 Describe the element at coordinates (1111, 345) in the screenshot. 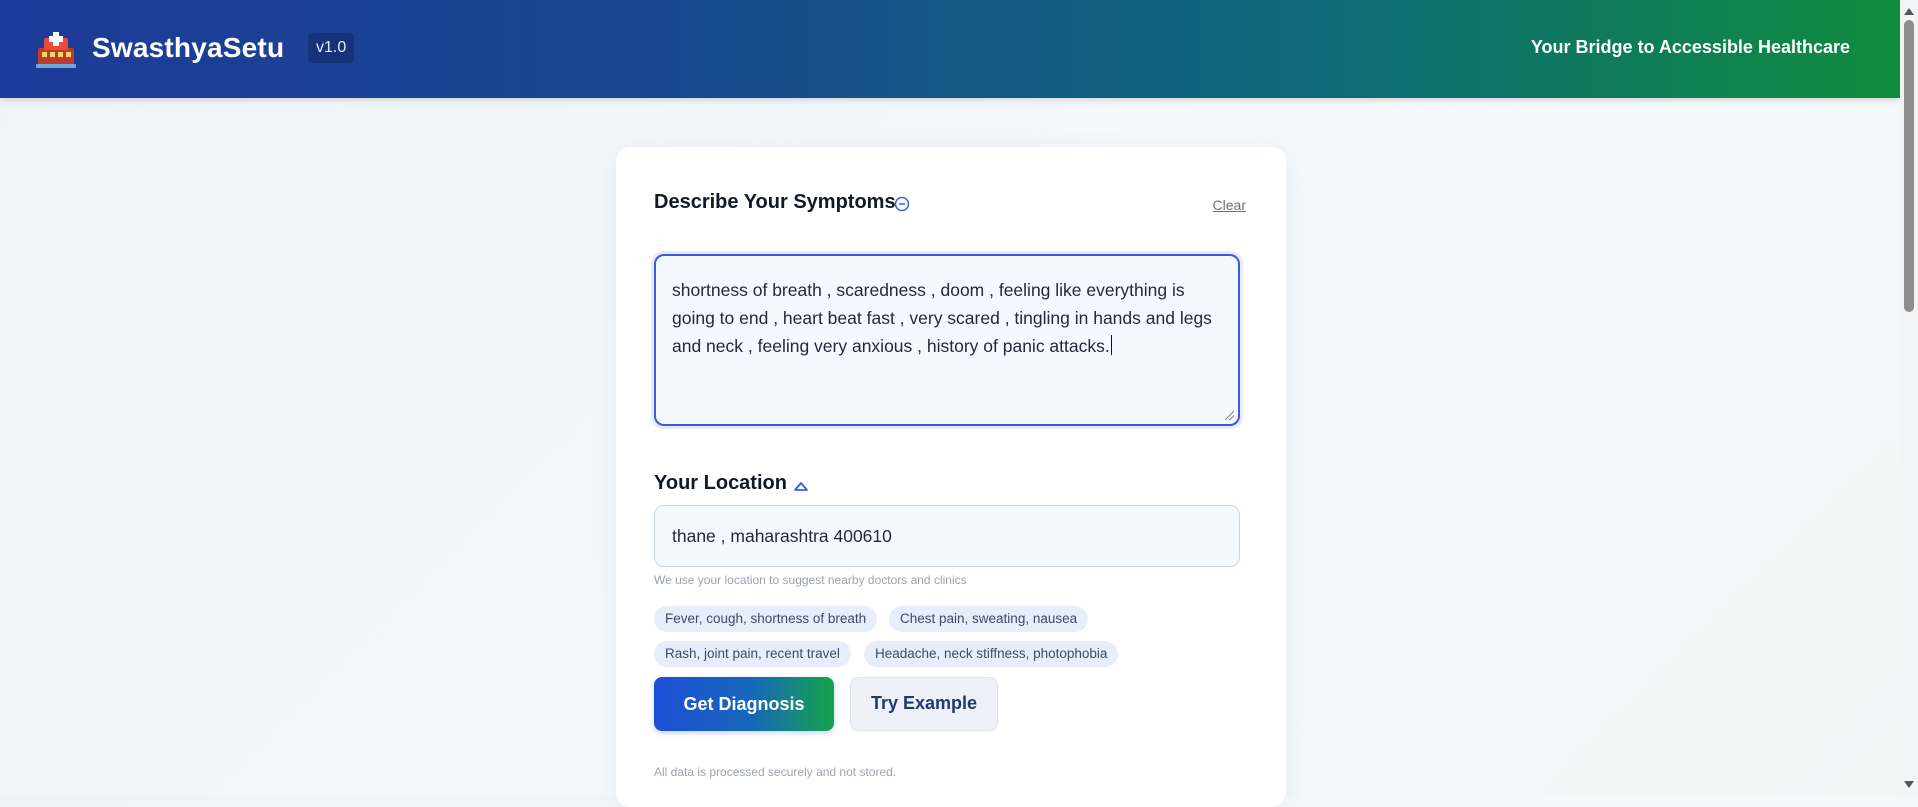

I see `text-caret` at that location.